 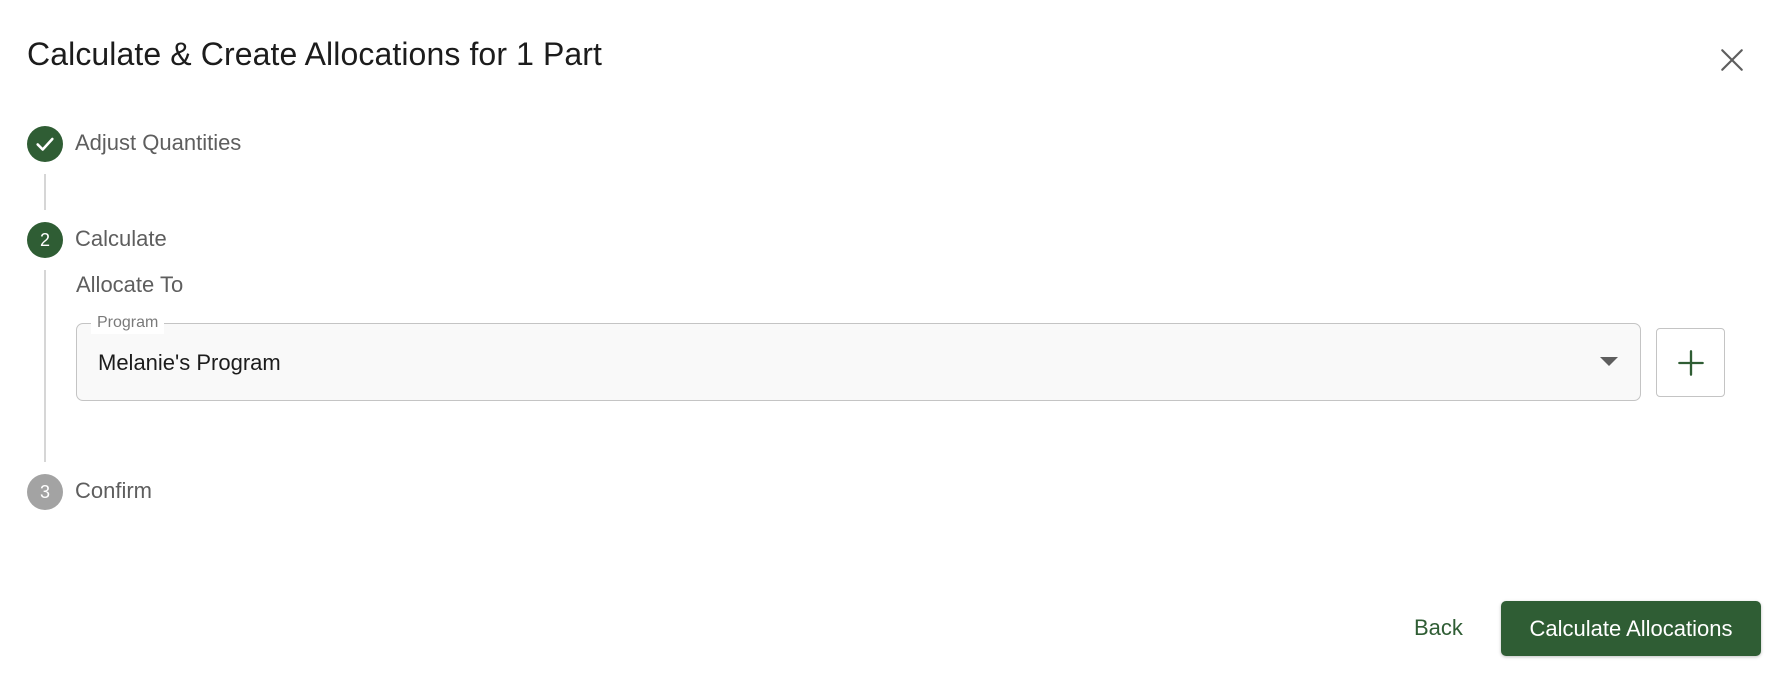 I want to click on program-field-label: Program, so click(x=128, y=323).